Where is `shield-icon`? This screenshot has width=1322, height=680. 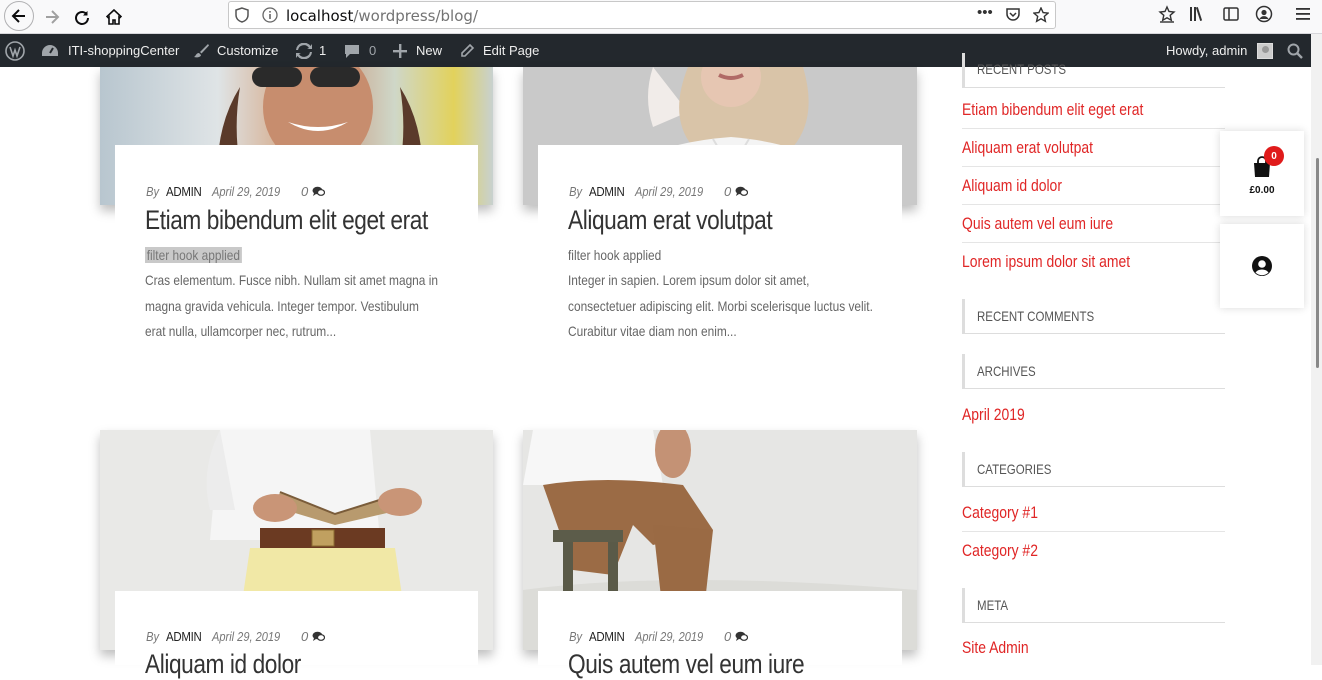 shield-icon is located at coordinates (242, 15).